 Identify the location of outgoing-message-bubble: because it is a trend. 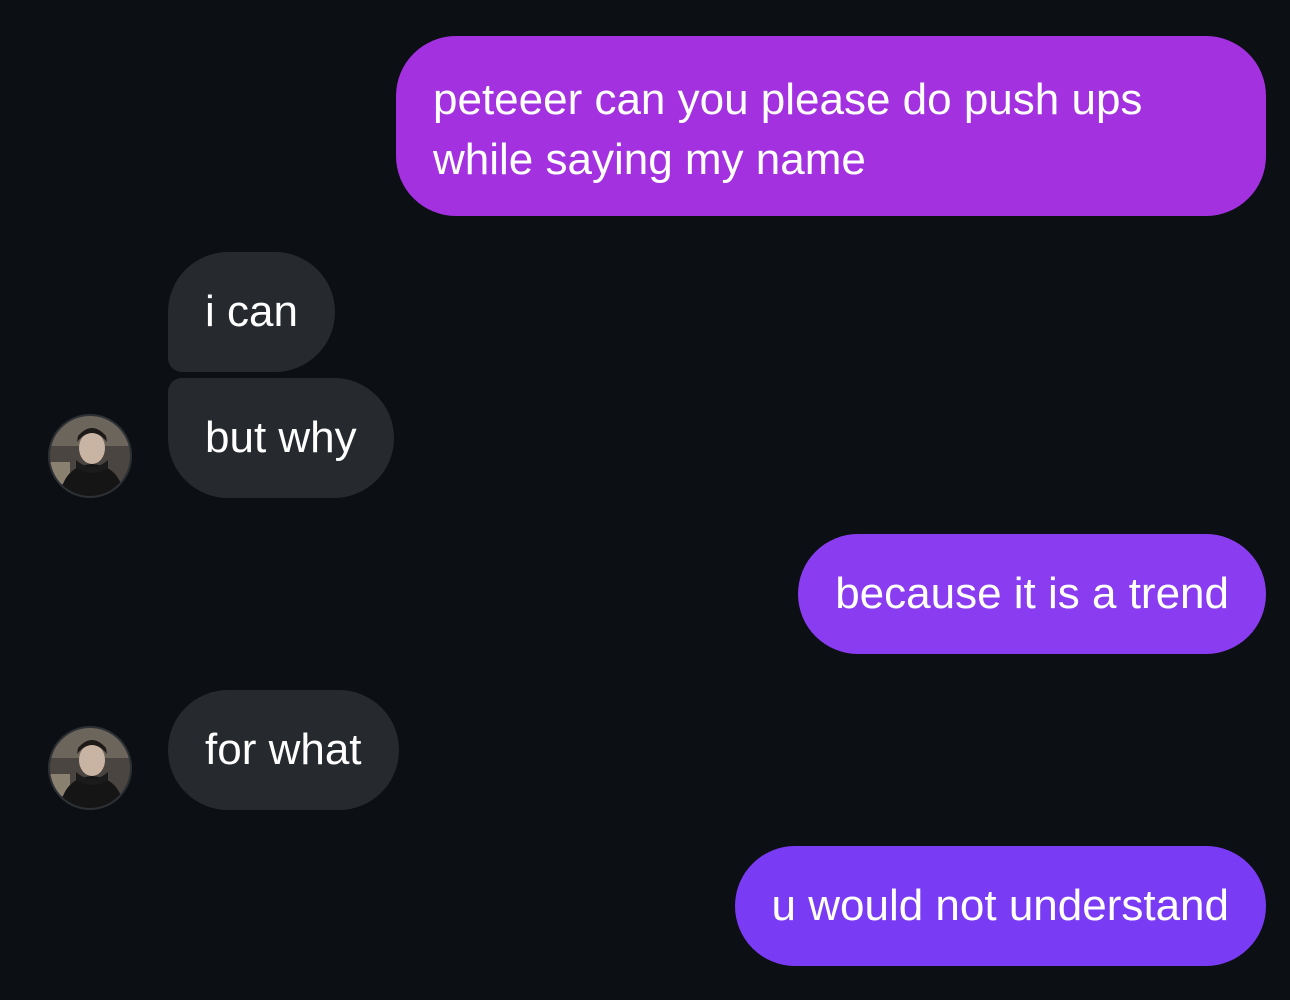
(1032, 594).